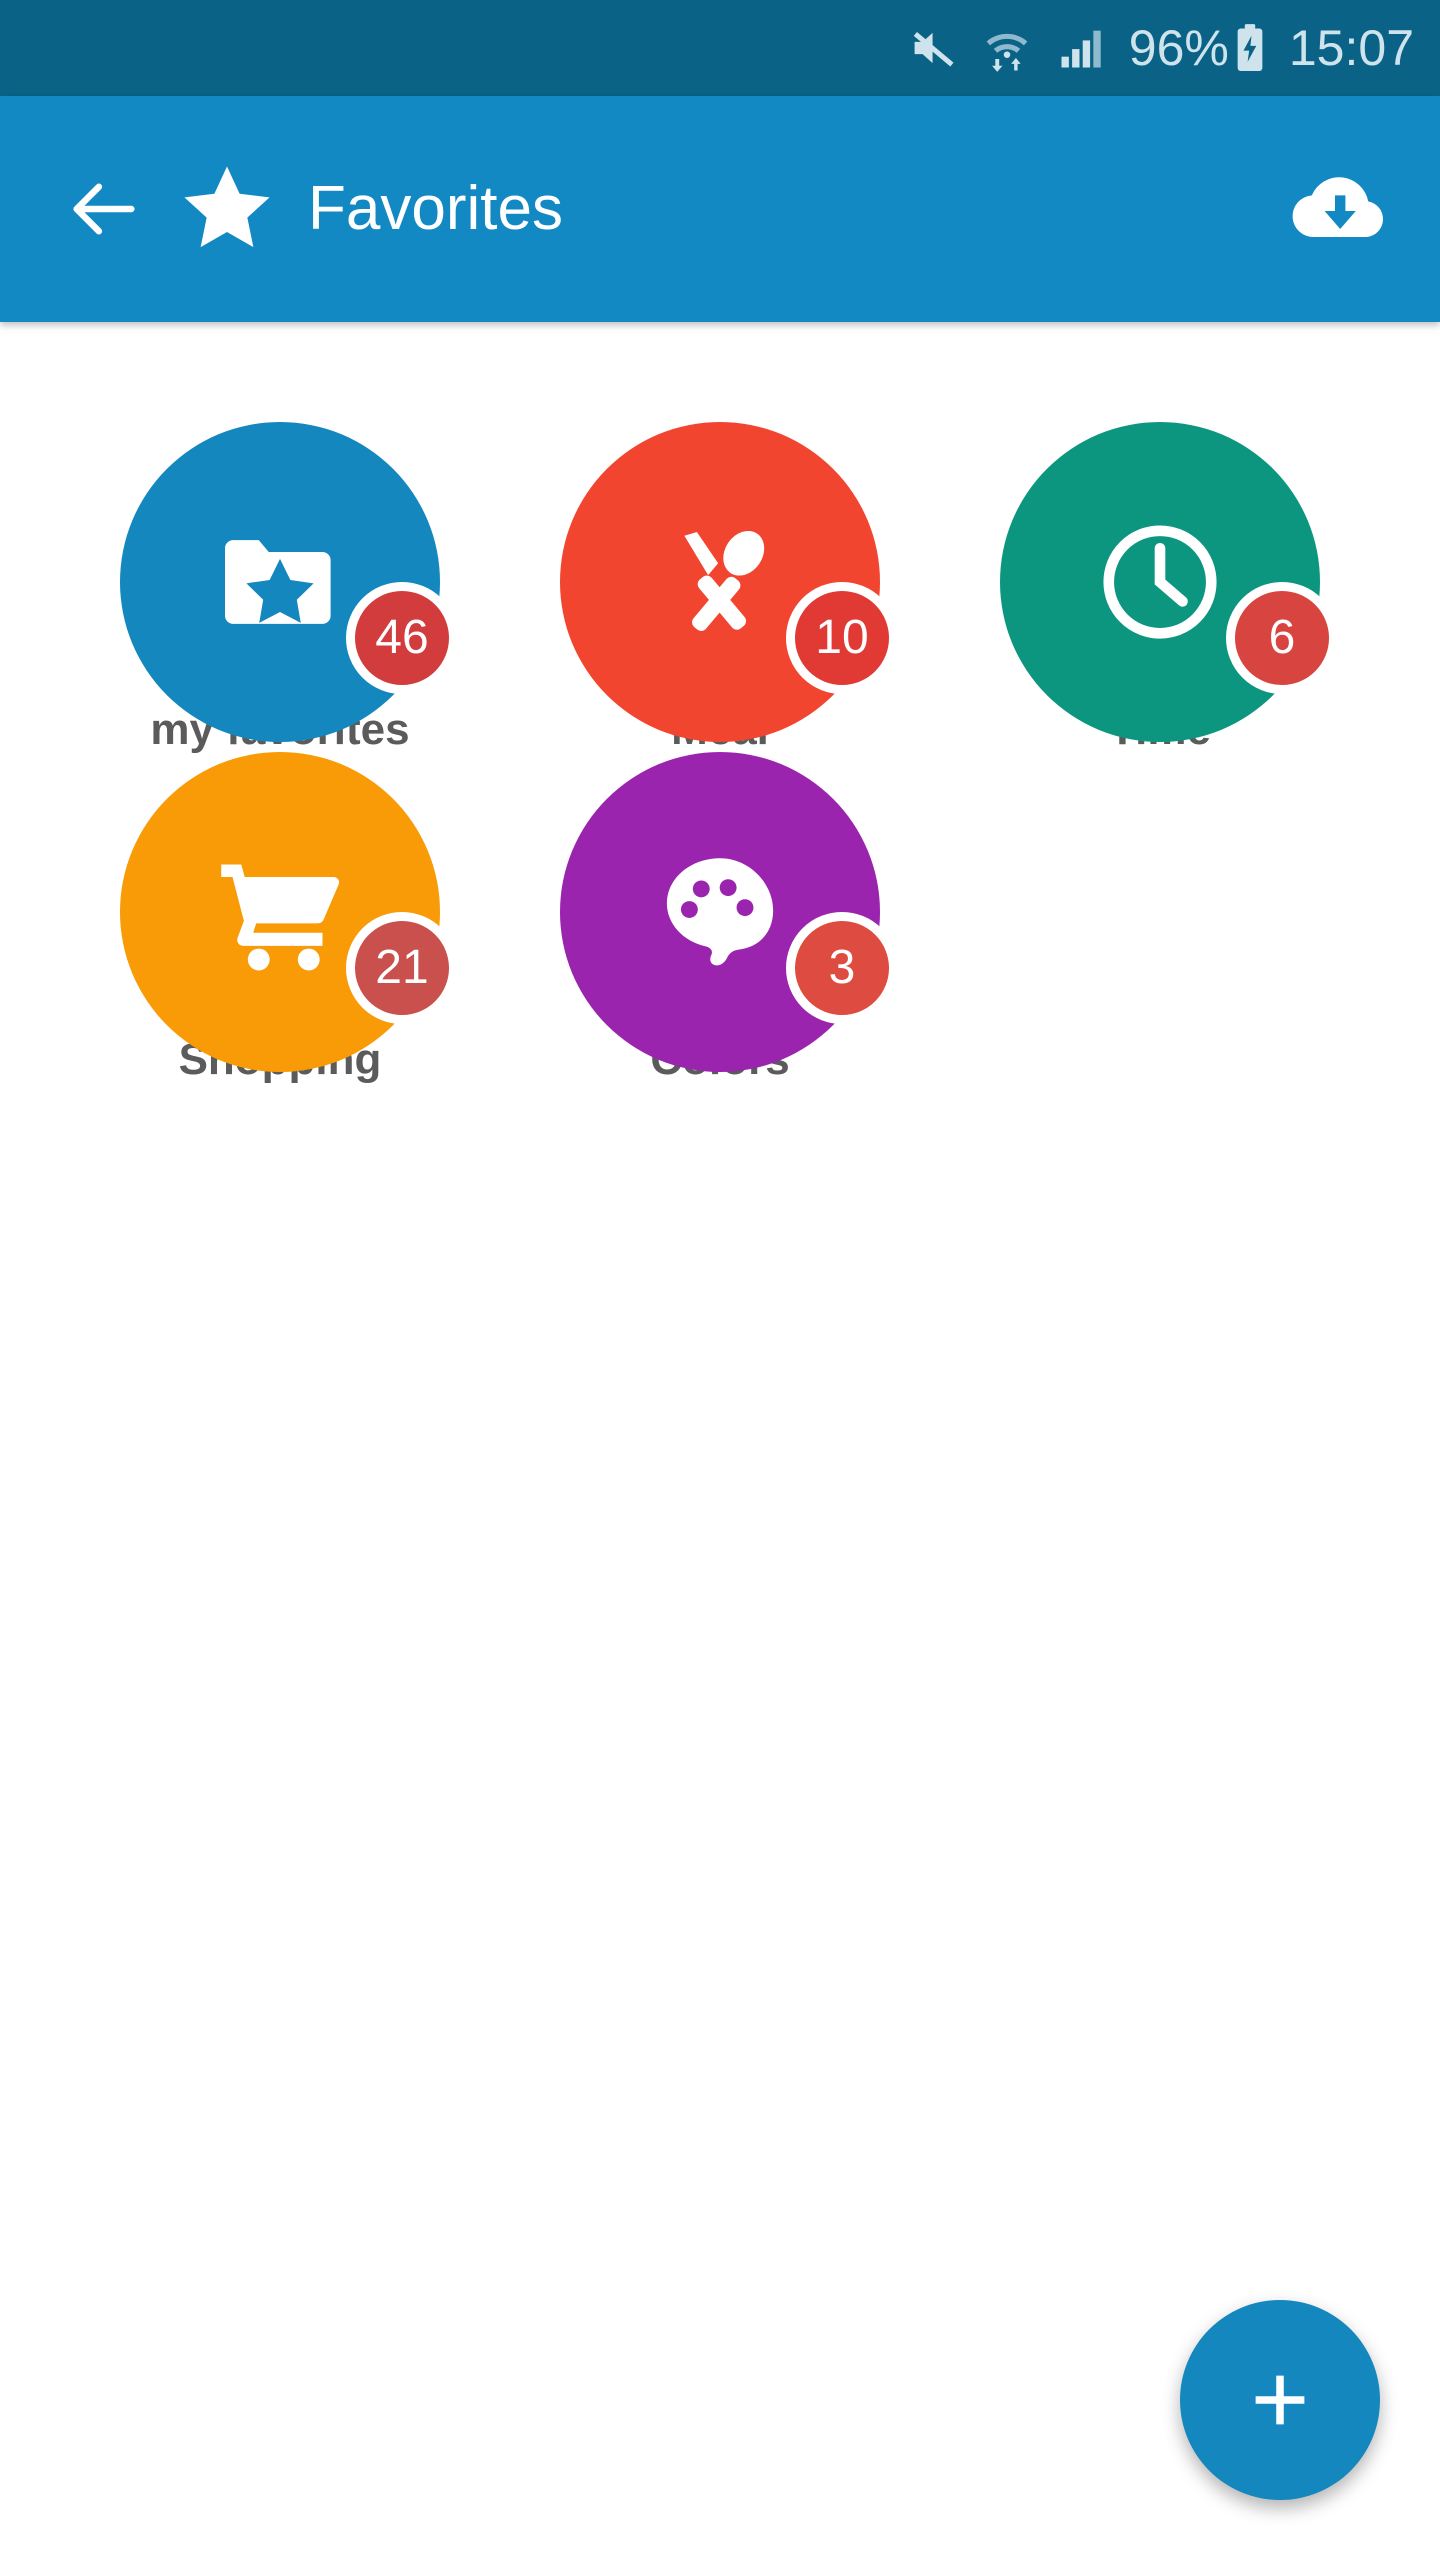  I want to click on category-item-meal: 10 Meal, so click(720, 587).